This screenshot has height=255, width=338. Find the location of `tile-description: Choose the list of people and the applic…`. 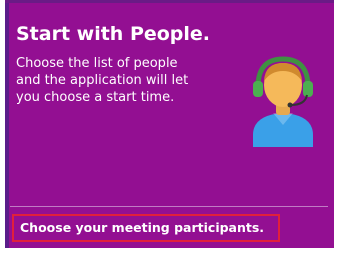

tile-description: Choose the list of people and the applic… is located at coordinates (121, 80).